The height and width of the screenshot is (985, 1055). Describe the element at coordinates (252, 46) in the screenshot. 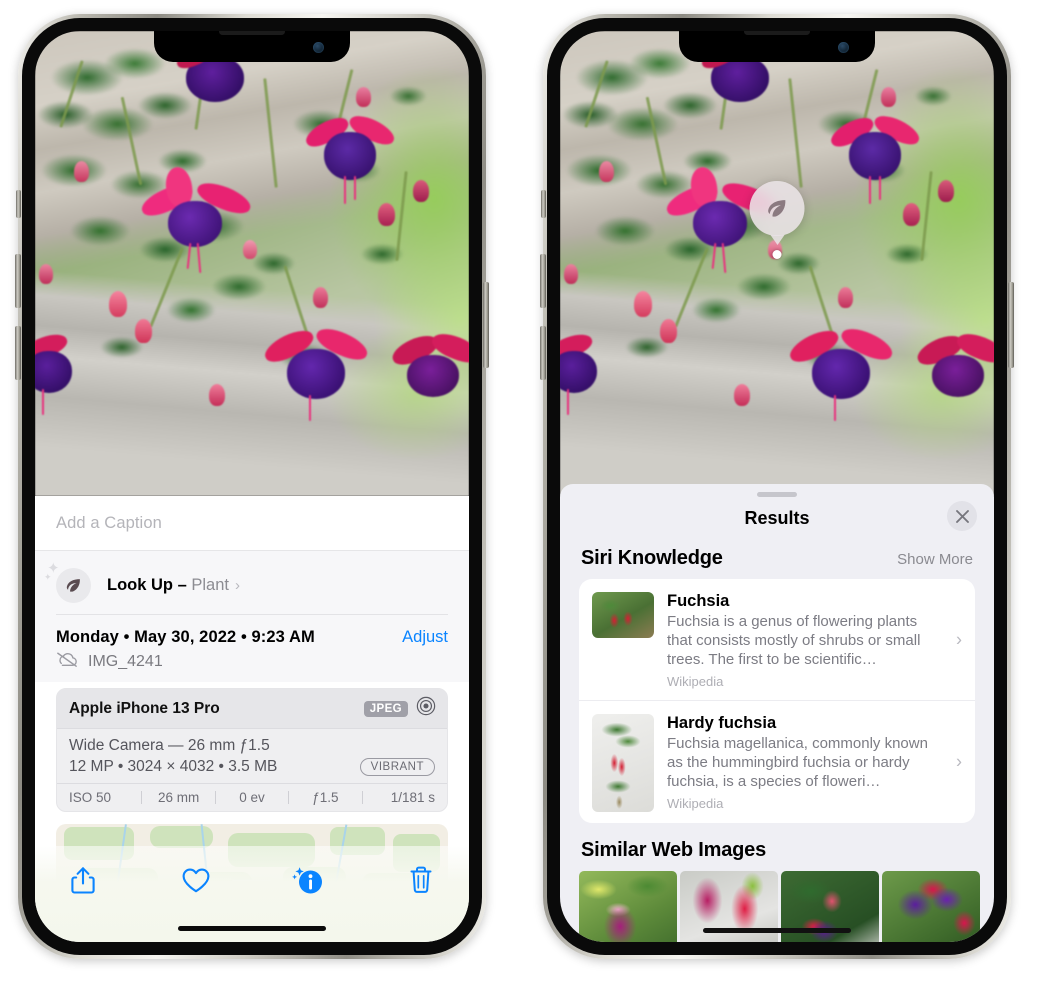

I see `device-notch-left` at that location.